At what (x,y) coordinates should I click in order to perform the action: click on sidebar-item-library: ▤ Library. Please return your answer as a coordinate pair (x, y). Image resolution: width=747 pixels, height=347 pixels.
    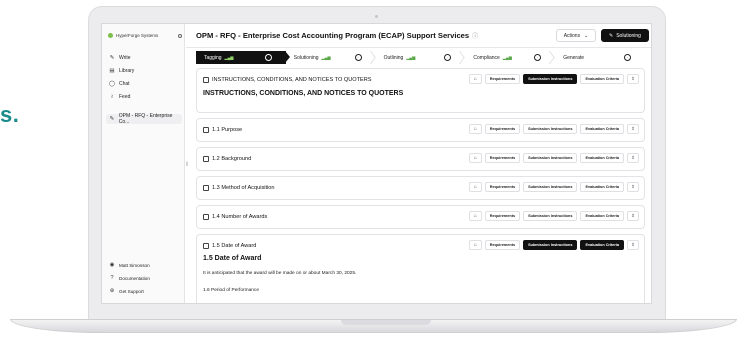
    Looking at the image, I should click on (144, 71).